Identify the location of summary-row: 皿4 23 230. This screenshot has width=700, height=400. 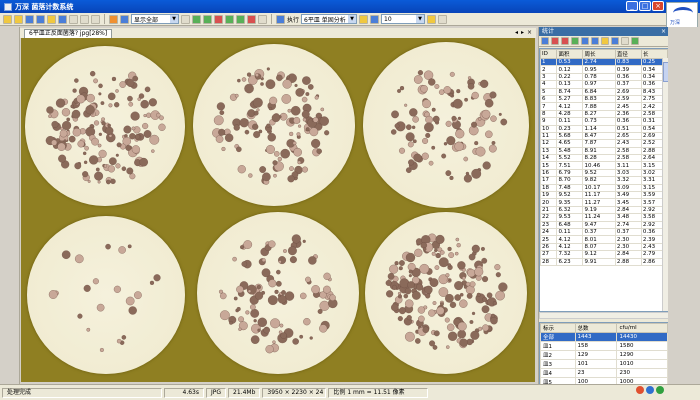
(604, 373).